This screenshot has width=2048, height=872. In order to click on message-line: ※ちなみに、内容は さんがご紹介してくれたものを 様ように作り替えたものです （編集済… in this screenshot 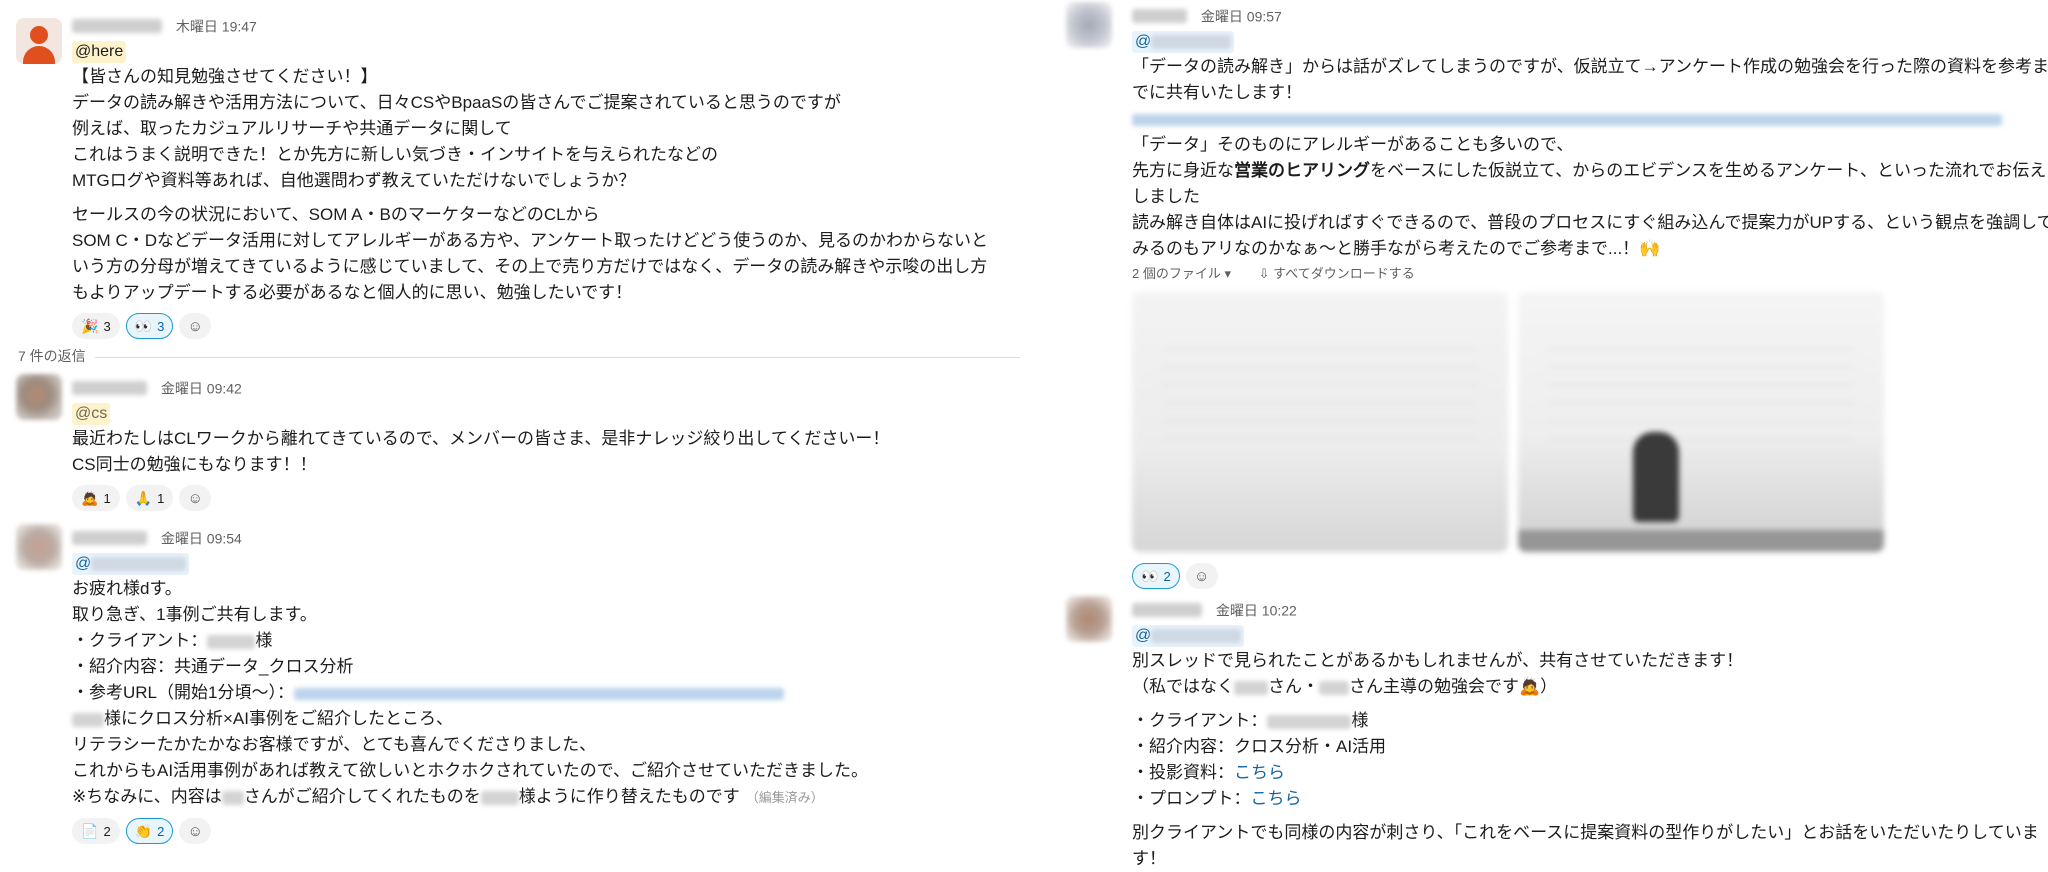, I will do `click(448, 796)`.